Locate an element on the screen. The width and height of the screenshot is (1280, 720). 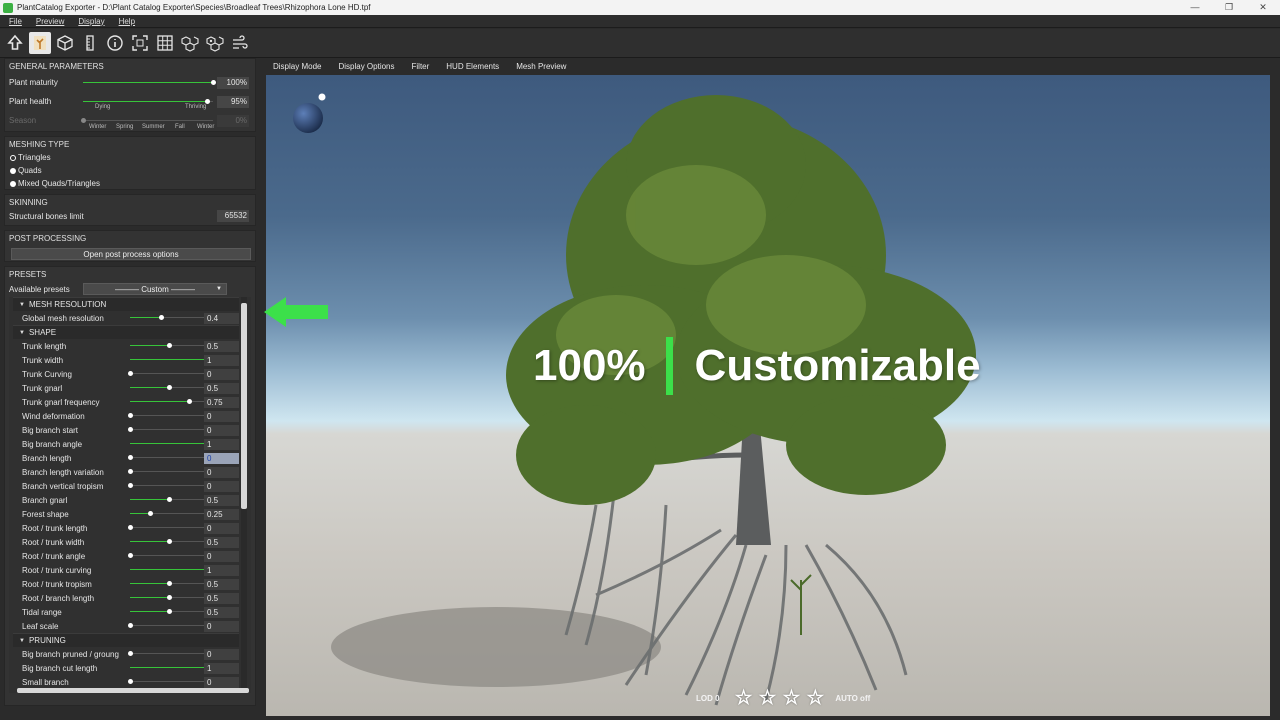
group-header-pruning: ▼ PRUNING is located at coordinates (126, 640).